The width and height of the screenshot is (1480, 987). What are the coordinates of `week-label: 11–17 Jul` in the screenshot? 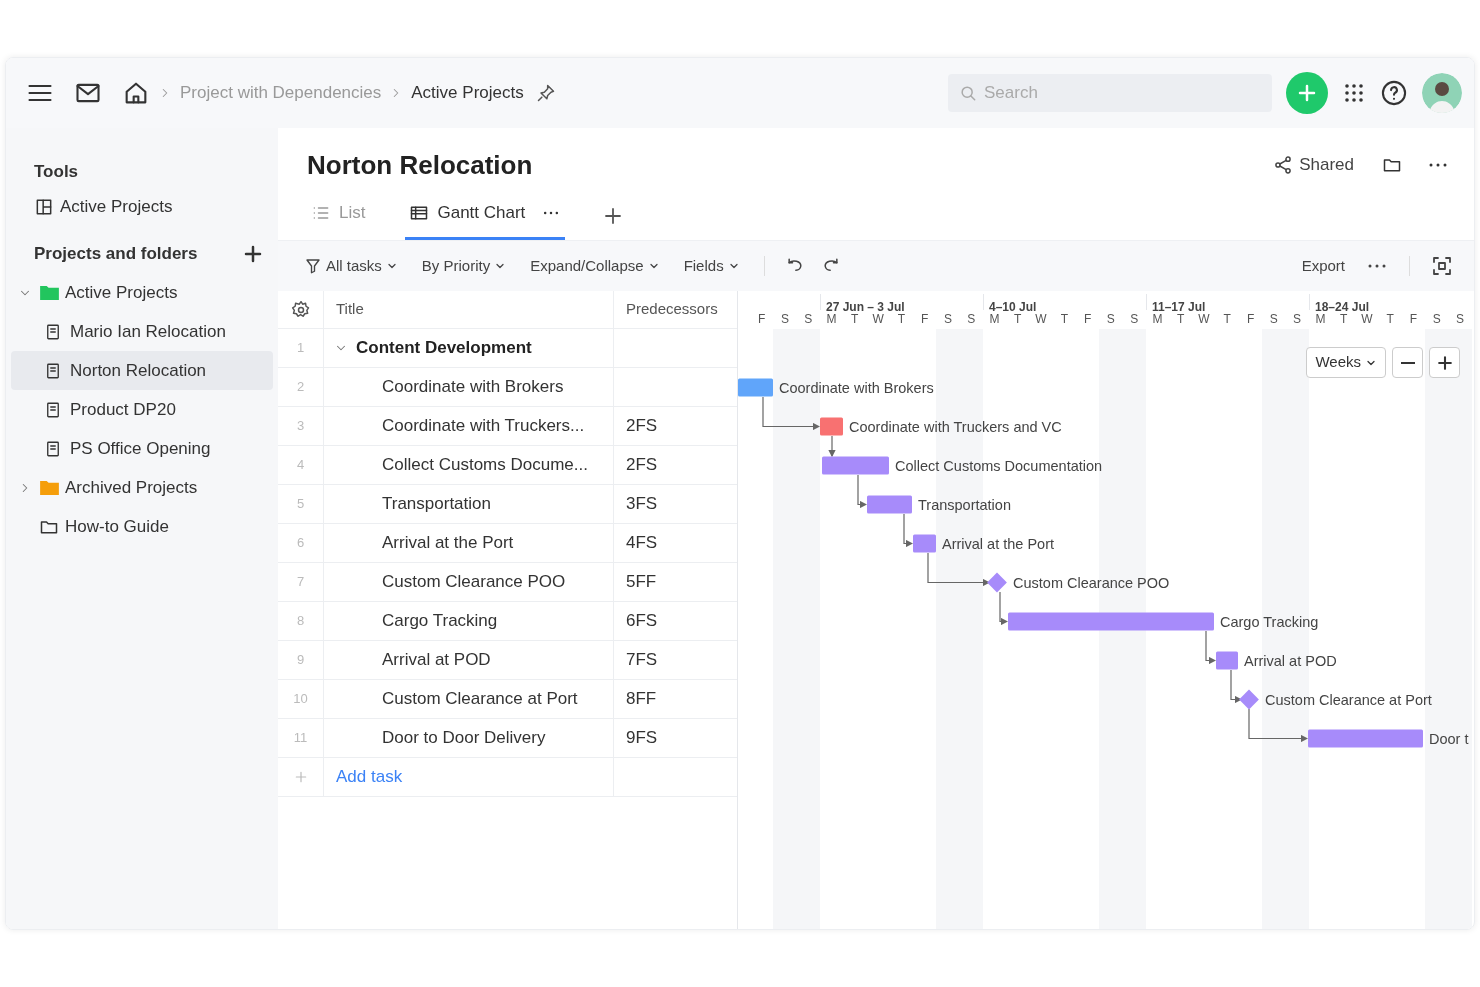 It's located at (1179, 307).